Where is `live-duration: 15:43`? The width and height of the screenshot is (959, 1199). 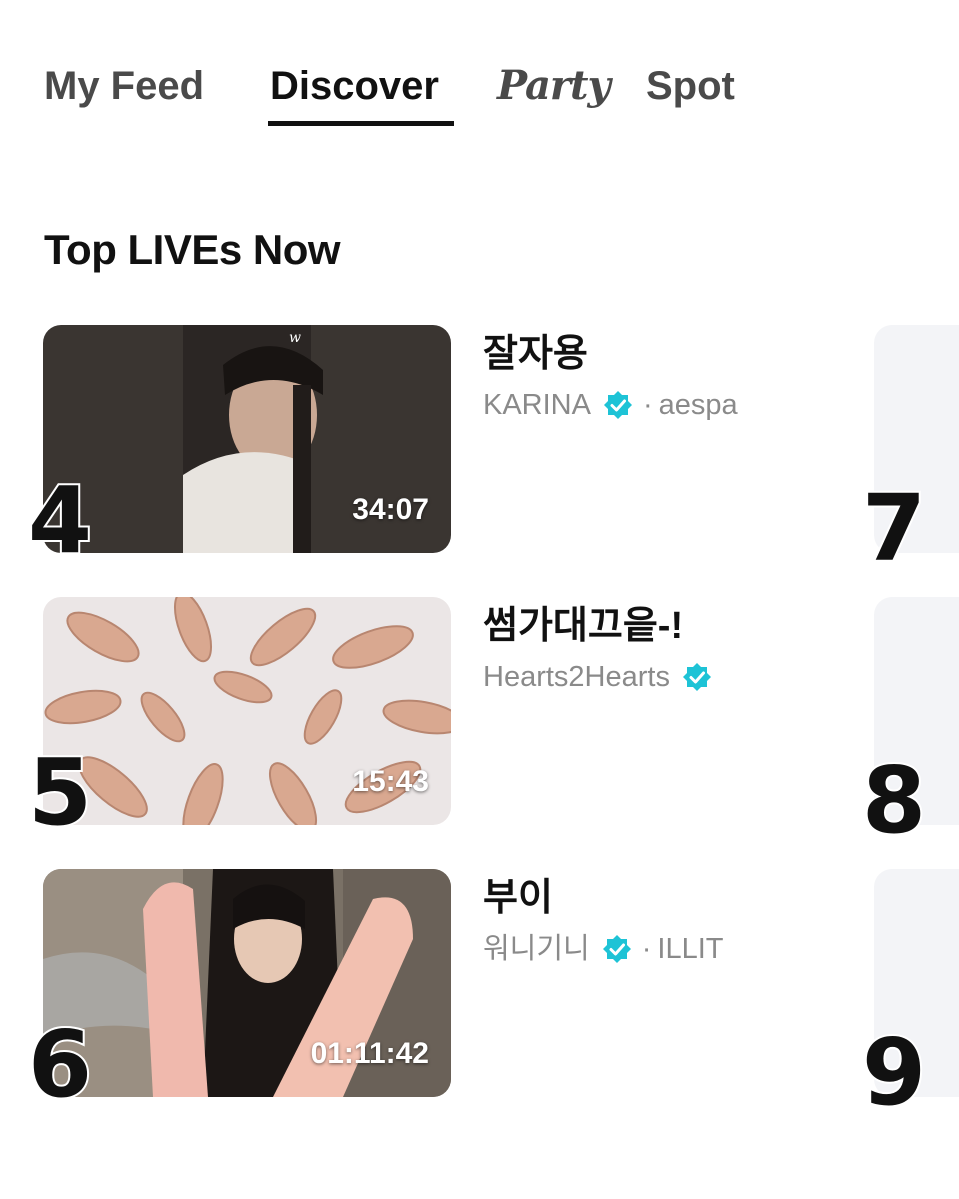
live-duration: 15:43 is located at coordinates (390, 781).